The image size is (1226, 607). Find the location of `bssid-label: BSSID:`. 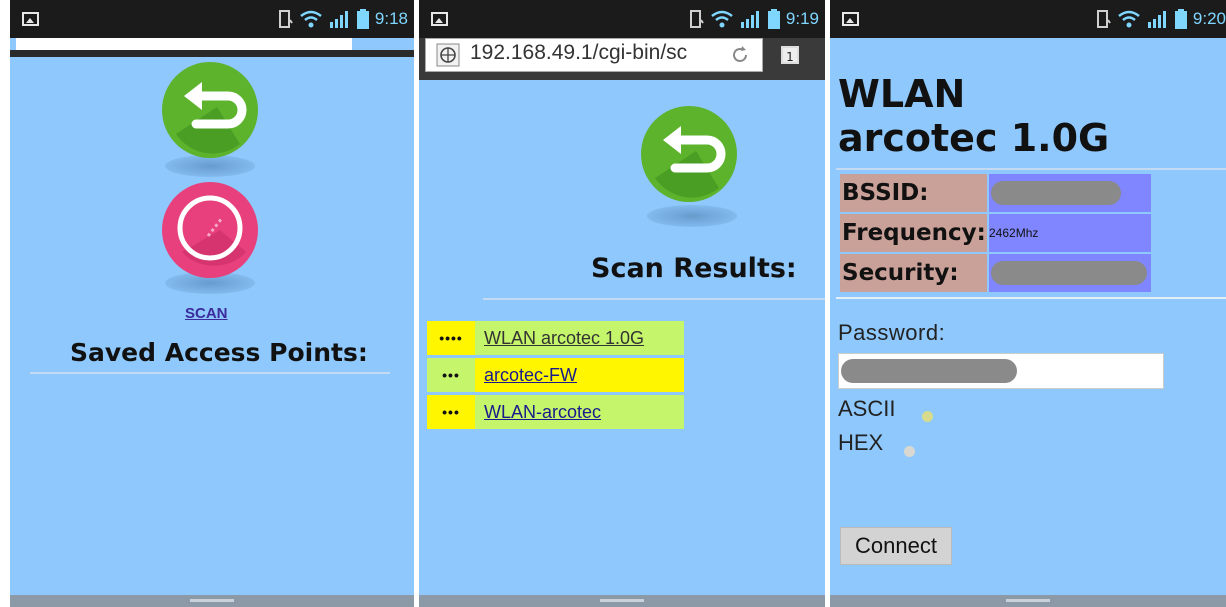

bssid-label: BSSID: is located at coordinates (913, 193).